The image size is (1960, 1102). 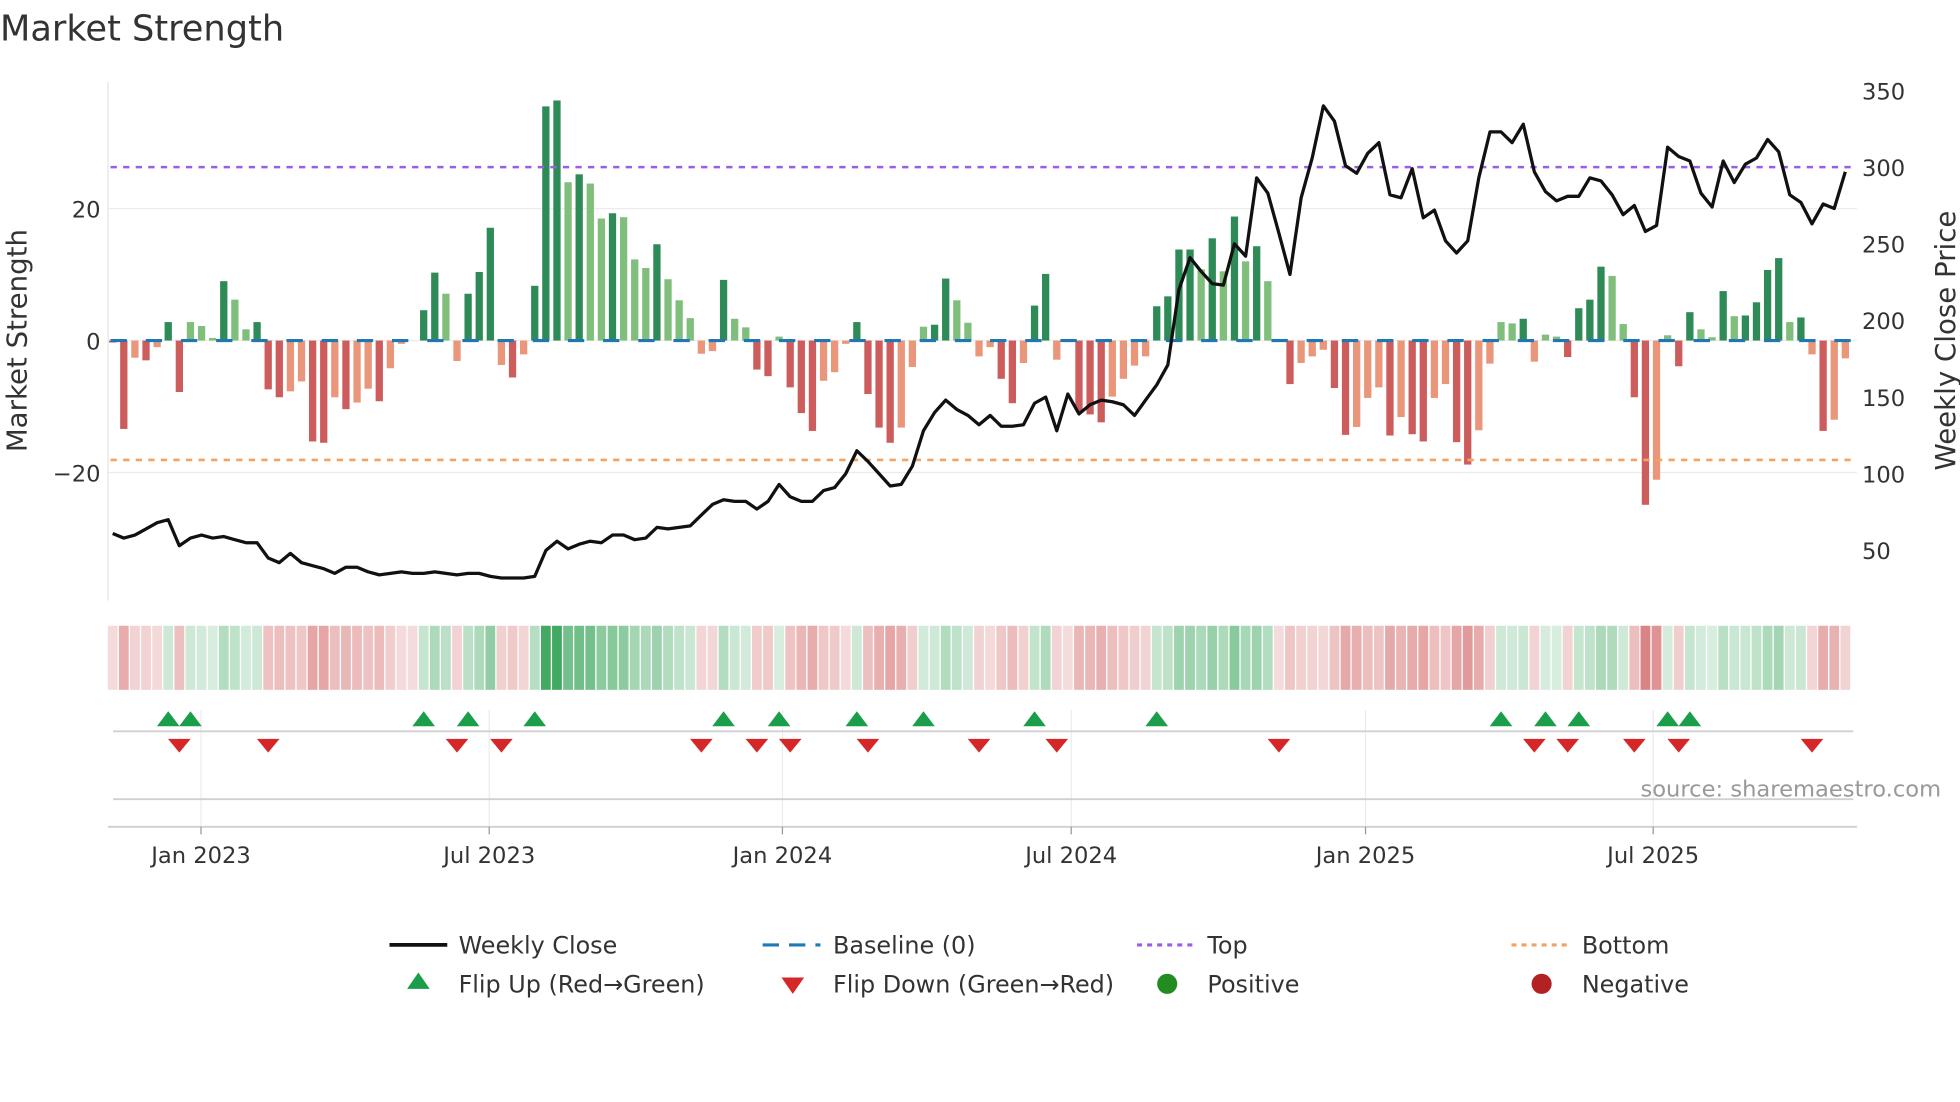 I want to click on left-axis-label: Market Strength, so click(x=16, y=340).